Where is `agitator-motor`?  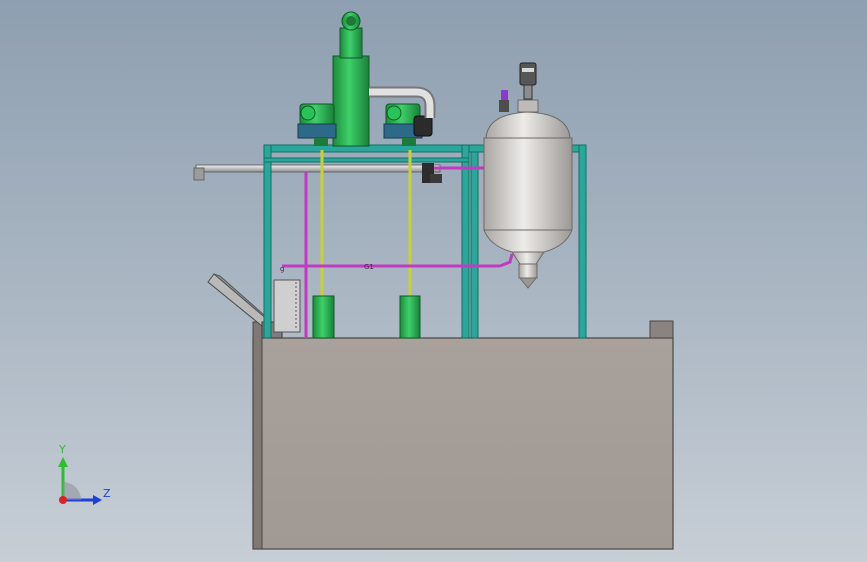
agitator-motor is located at coordinates (528, 81).